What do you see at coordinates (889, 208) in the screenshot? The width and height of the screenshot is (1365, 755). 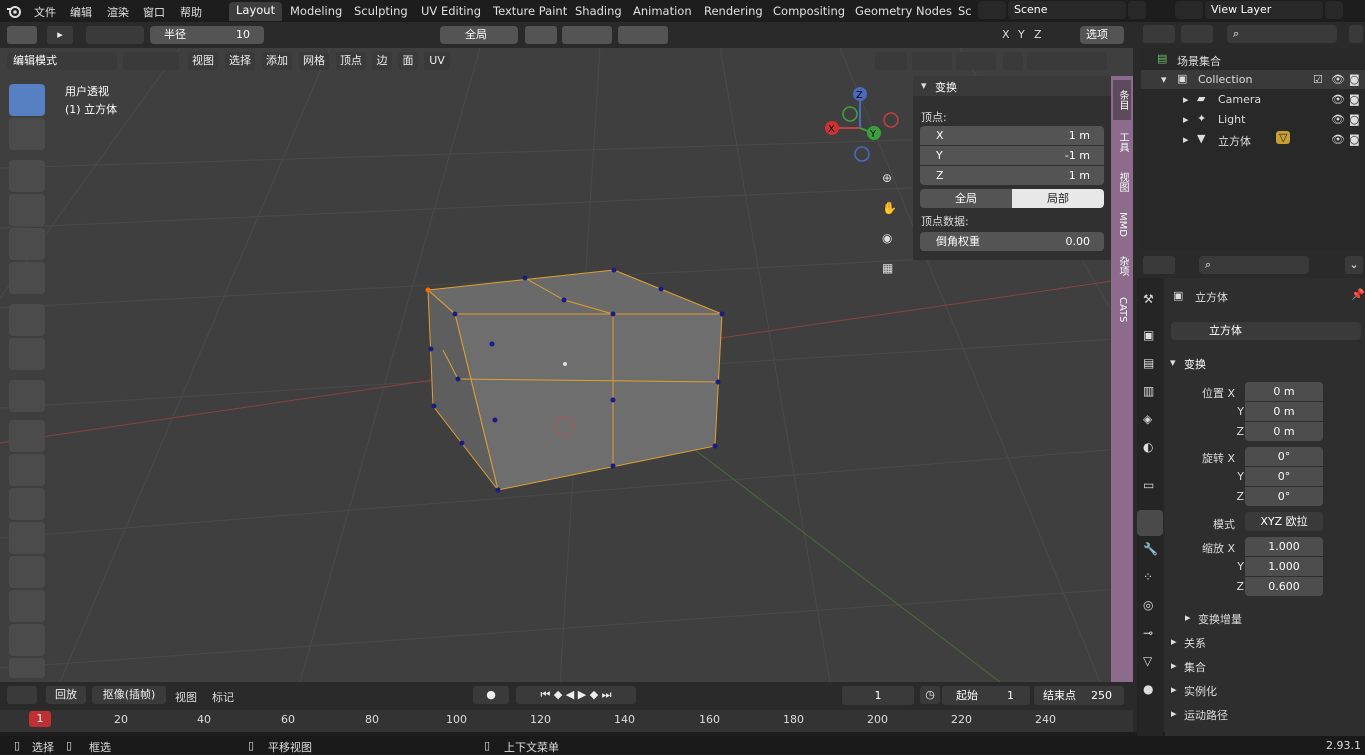 I see `pan-hand-icon: ✋` at bounding box center [889, 208].